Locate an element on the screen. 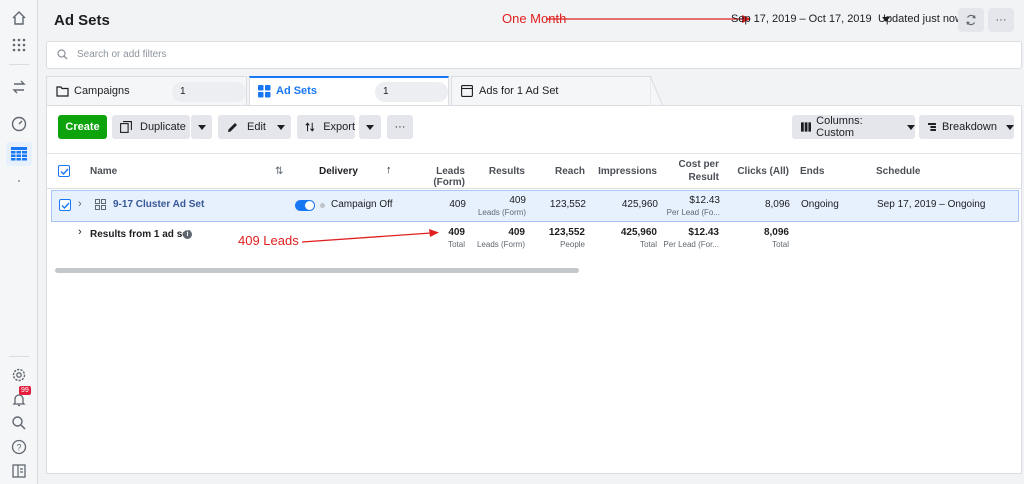 This screenshot has width=1024, height=484. header-more-button: ··· is located at coordinates (1001, 20).